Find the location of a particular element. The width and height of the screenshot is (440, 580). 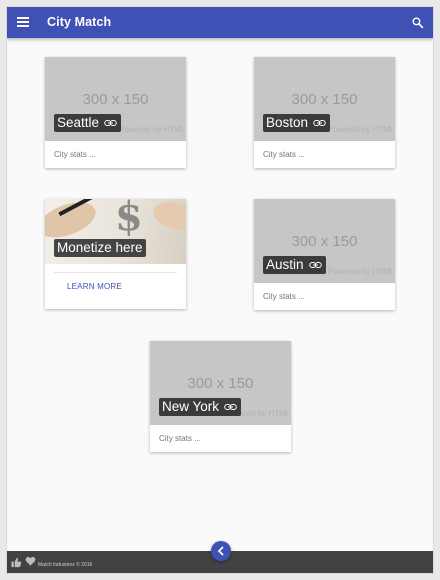

back-fab-button is located at coordinates (221, 551).